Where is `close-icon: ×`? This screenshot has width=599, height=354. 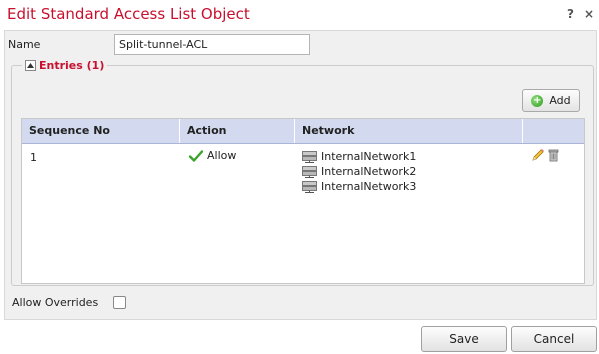
close-icon: × is located at coordinates (589, 14).